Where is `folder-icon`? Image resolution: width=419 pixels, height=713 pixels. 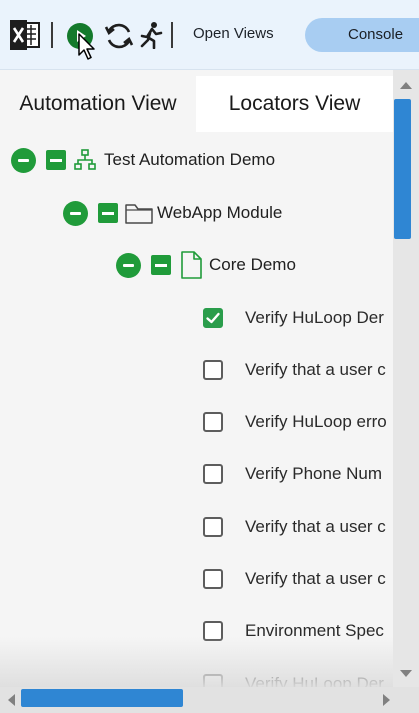
folder-icon is located at coordinates (139, 213).